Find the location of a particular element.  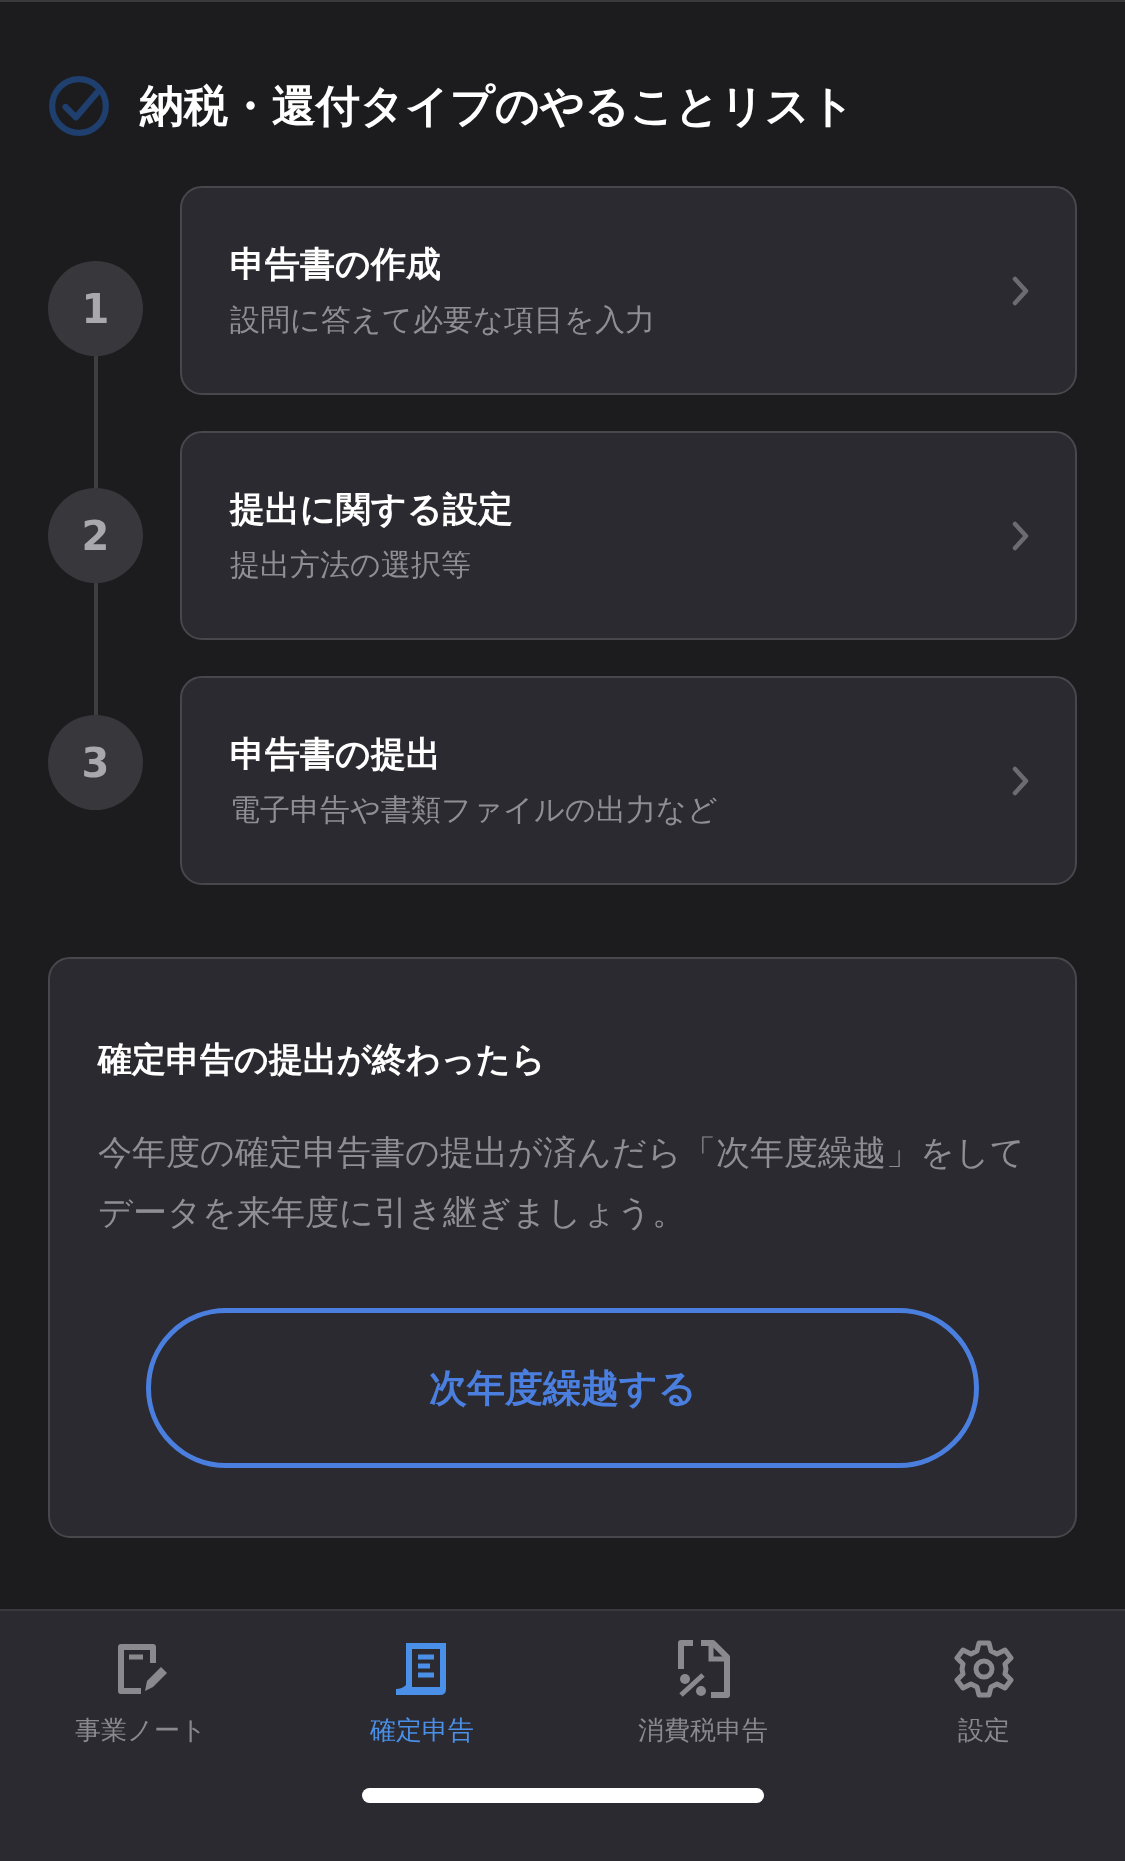

tab-item: 設定 is located at coordinates (984, 1693).